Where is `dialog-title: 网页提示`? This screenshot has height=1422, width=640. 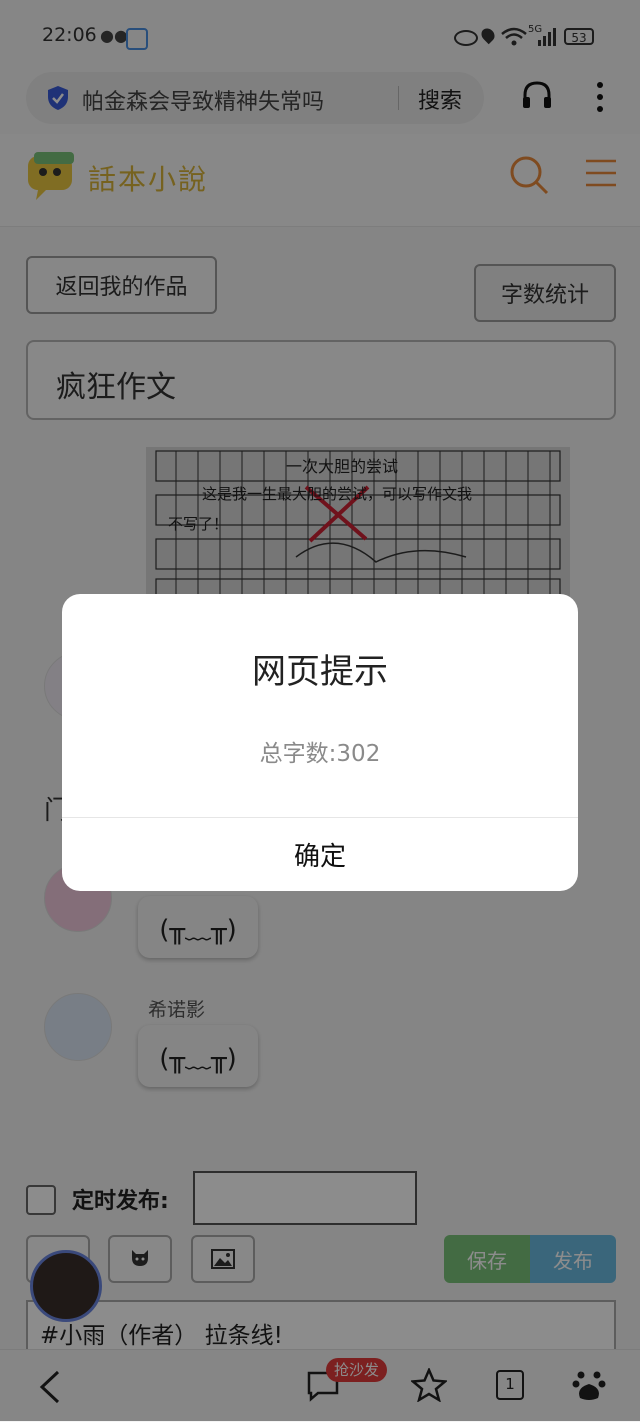 dialog-title: 网页提示 is located at coordinates (320, 672).